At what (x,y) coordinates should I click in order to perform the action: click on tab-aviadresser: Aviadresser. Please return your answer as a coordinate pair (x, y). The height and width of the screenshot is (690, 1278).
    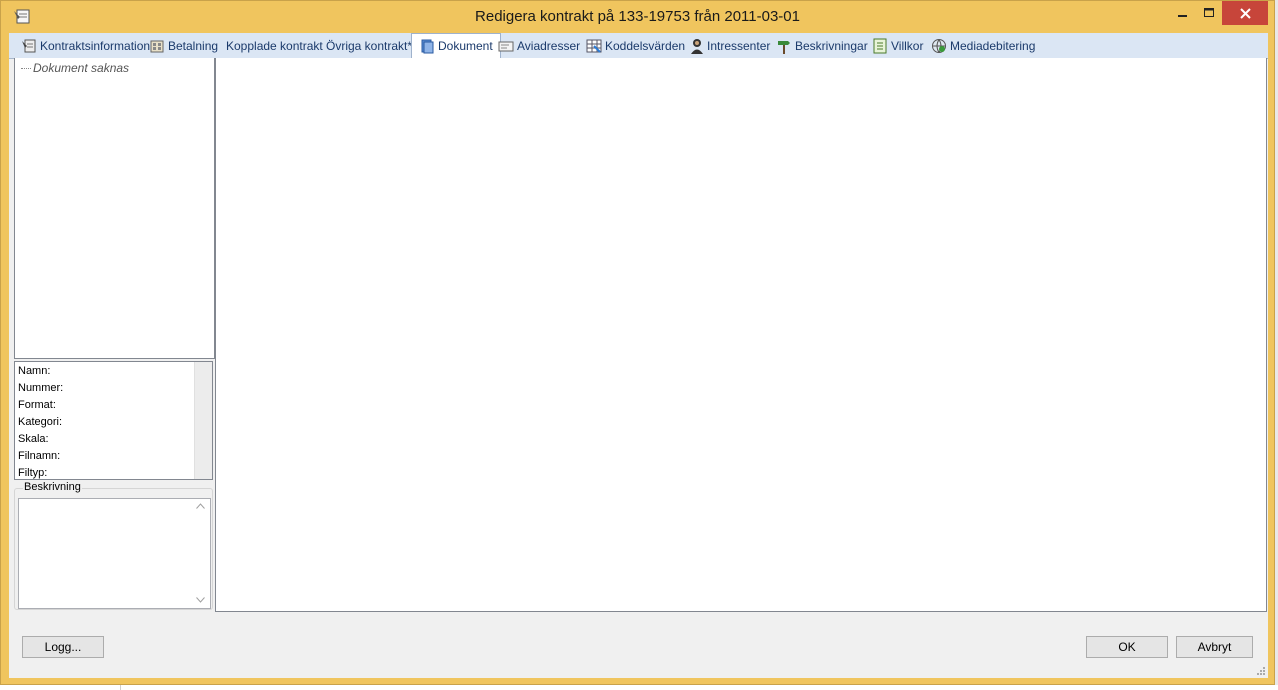
    Looking at the image, I should click on (539, 46).